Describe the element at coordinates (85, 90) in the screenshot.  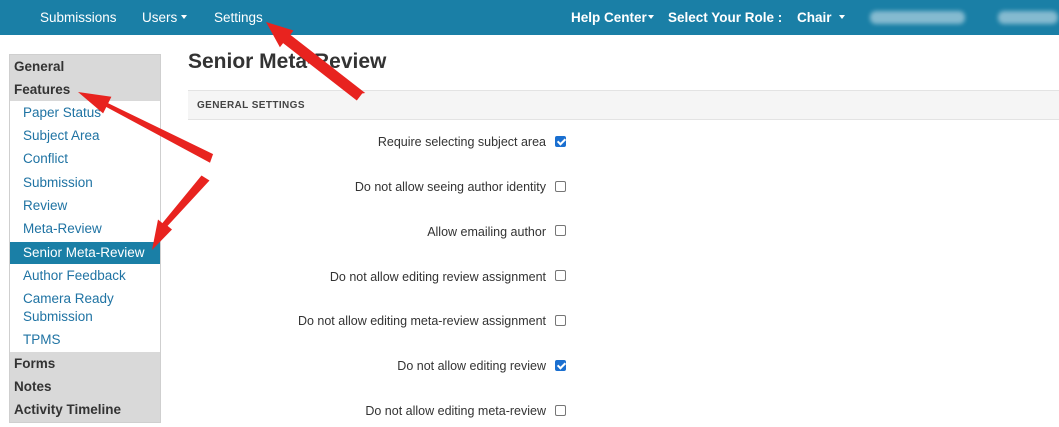
I see `sidebar-features: Features` at that location.